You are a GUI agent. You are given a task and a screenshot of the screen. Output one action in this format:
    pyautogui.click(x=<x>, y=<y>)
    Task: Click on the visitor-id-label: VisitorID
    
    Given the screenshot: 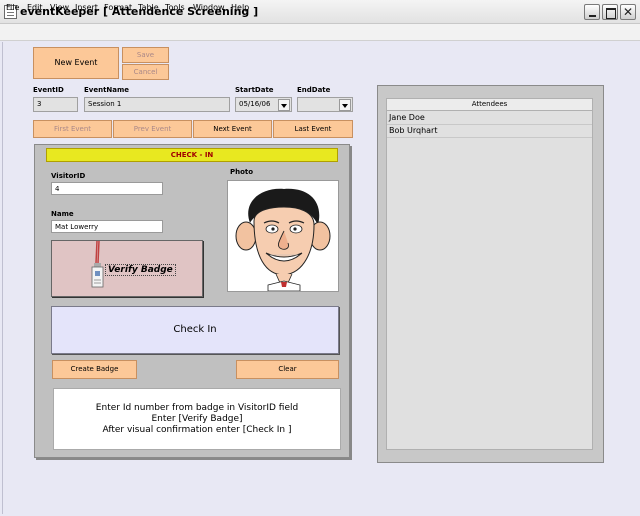 What is the action you would take?
    pyautogui.click(x=68, y=176)
    